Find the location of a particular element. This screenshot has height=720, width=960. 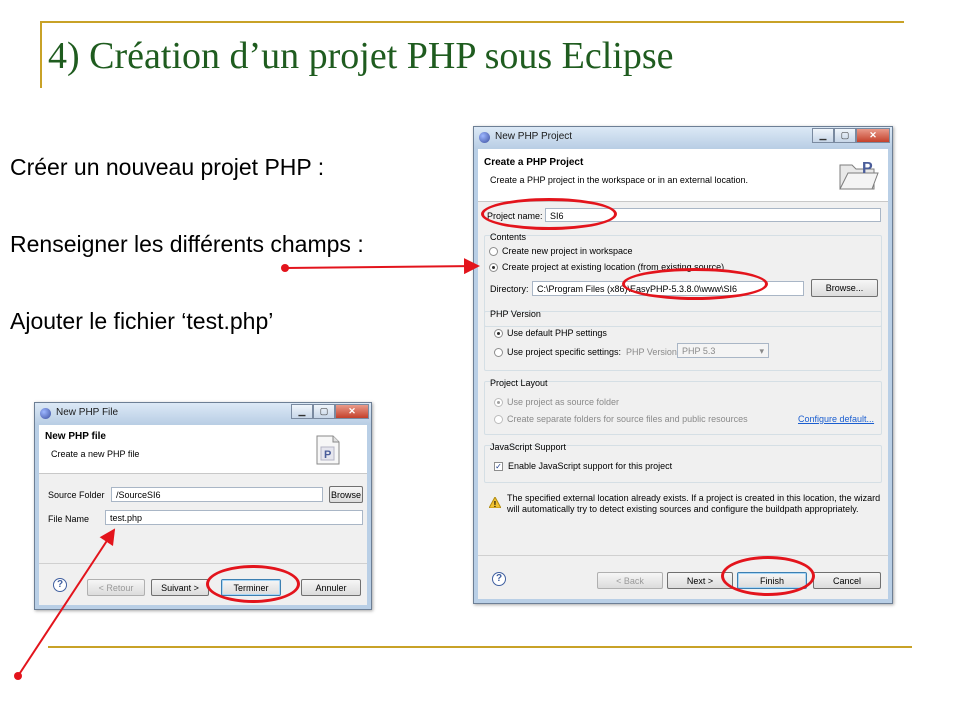

arrow-to-file-name is located at coordinates (66, 602).